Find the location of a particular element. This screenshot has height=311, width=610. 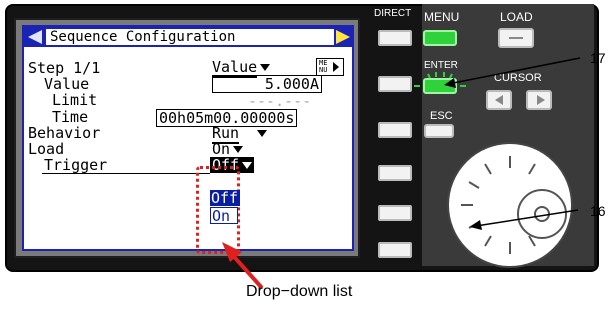

value-field: 5.000A is located at coordinates (267, 84).